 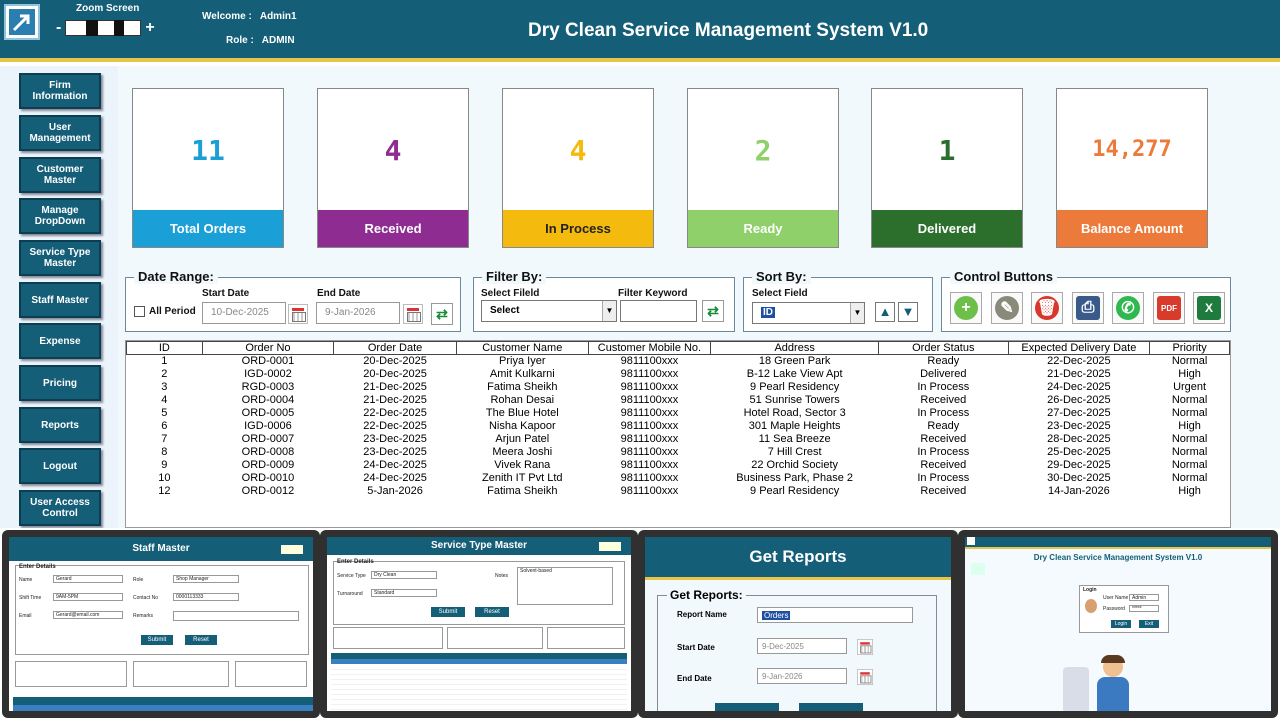 What do you see at coordinates (795, 348) in the screenshot?
I see `column-header: Address` at bounding box center [795, 348].